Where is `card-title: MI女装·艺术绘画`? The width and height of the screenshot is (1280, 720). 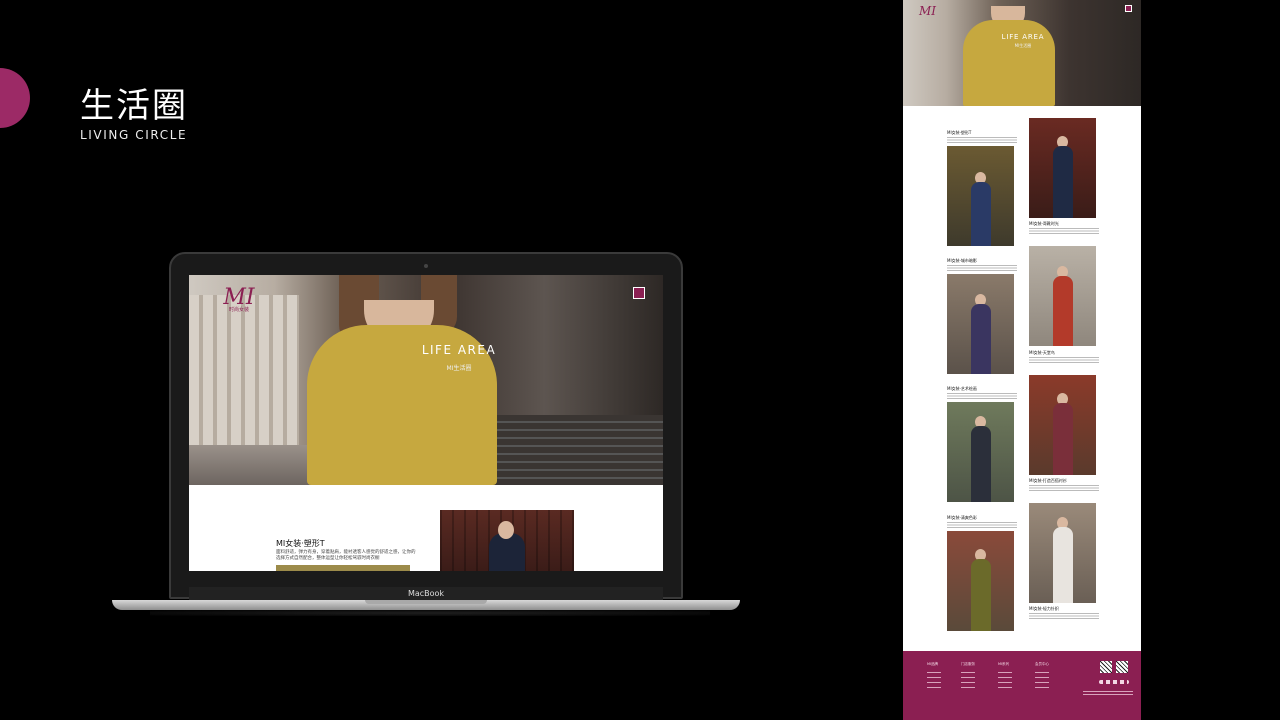 card-title: MI女装·艺术绘画 is located at coordinates (962, 389).